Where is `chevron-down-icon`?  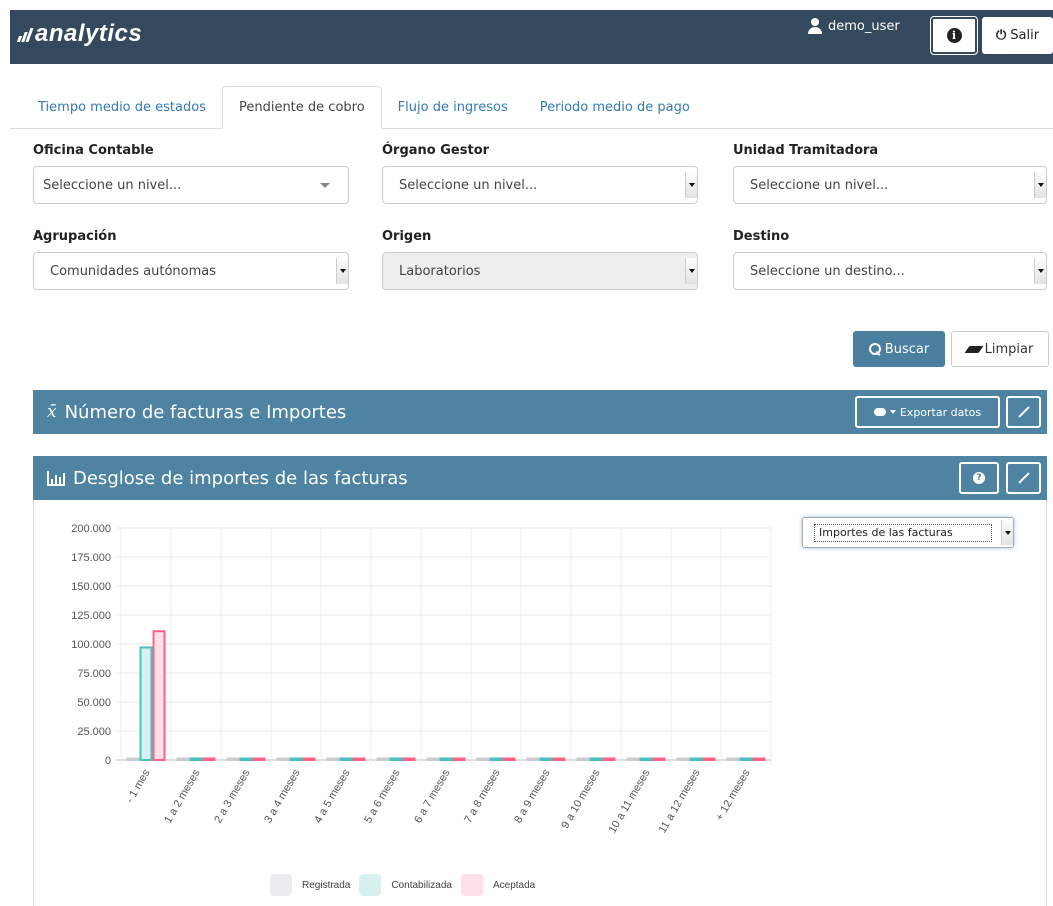
chevron-down-icon is located at coordinates (325, 185).